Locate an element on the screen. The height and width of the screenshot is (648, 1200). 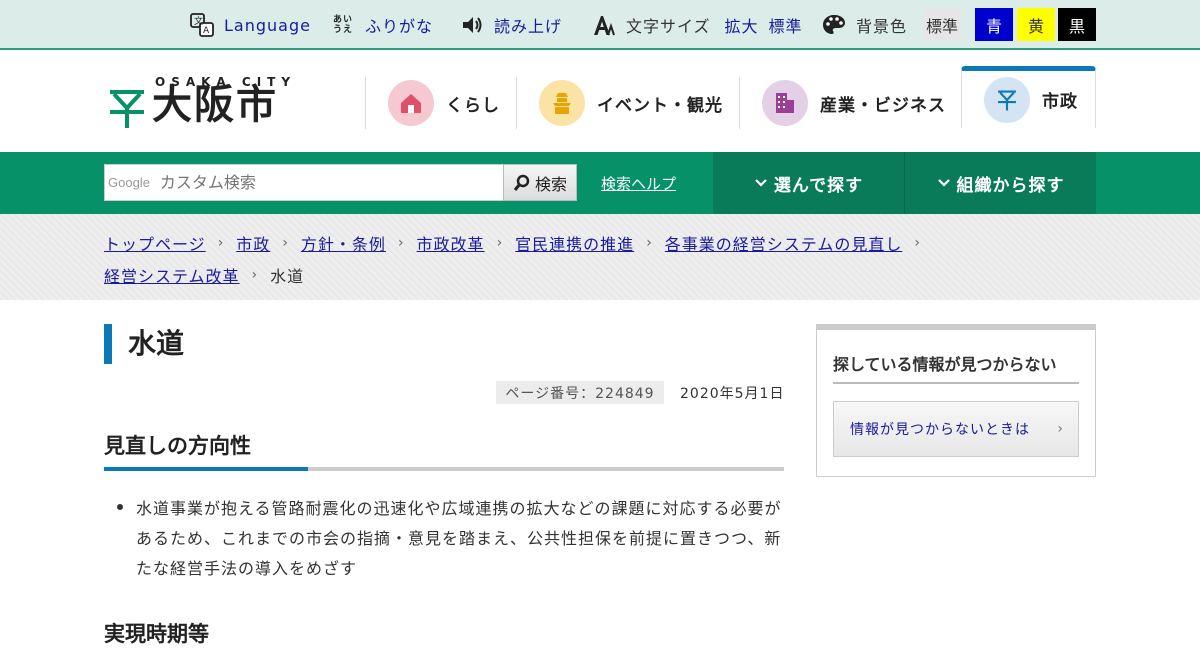
language-label: Language is located at coordinates (267, 25).